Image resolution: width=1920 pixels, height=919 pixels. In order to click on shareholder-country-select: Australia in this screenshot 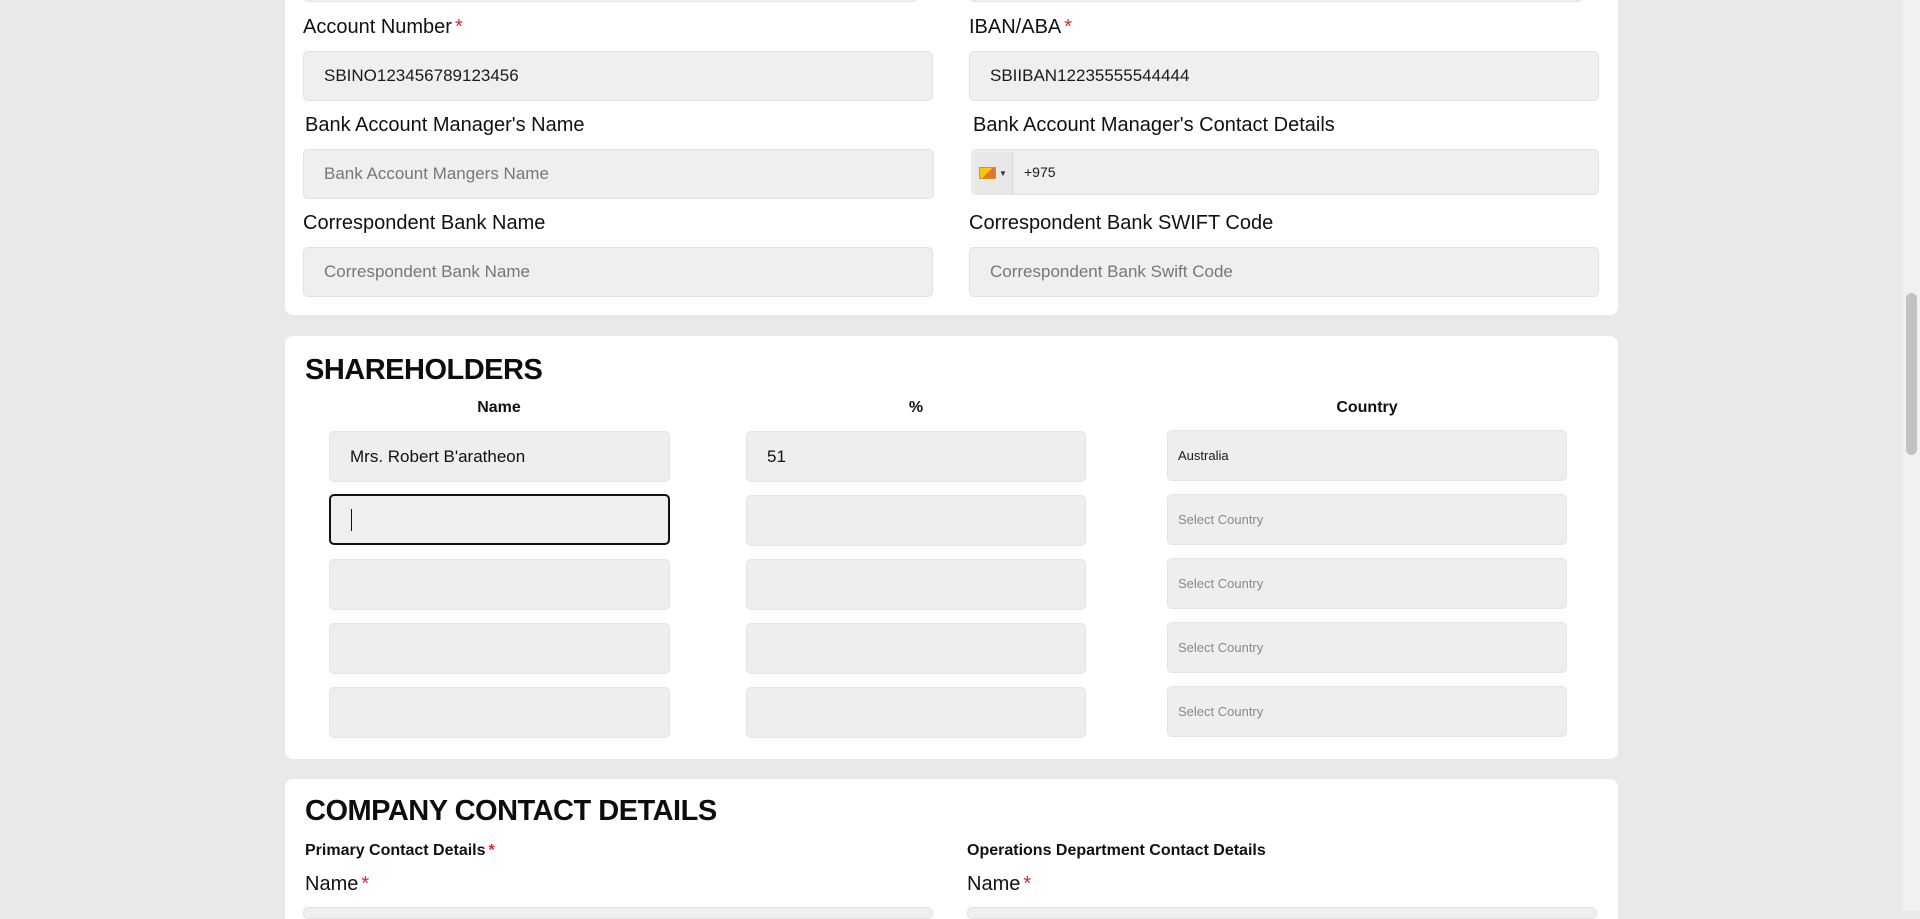, I will do `click(1367, 455)`.